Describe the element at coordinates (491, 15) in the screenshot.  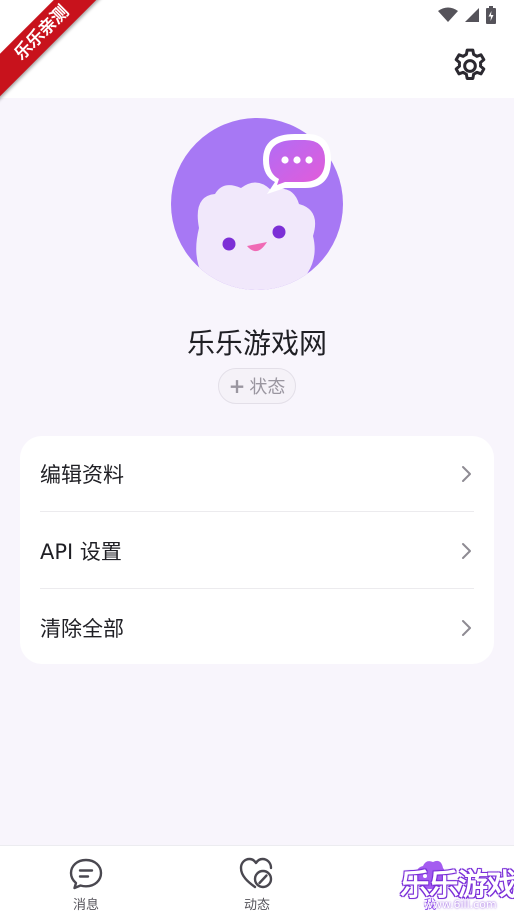
I see `battery-icon` at that location.